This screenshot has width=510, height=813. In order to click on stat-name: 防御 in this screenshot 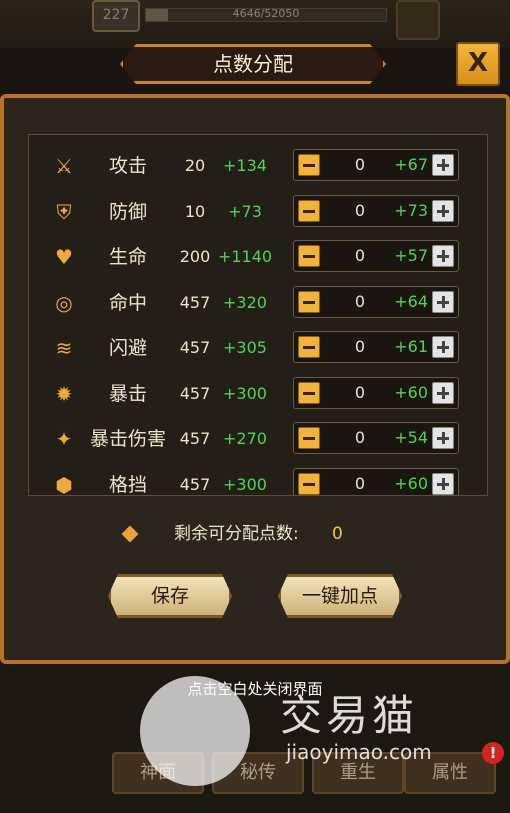, I will do `click(127, 211)`.